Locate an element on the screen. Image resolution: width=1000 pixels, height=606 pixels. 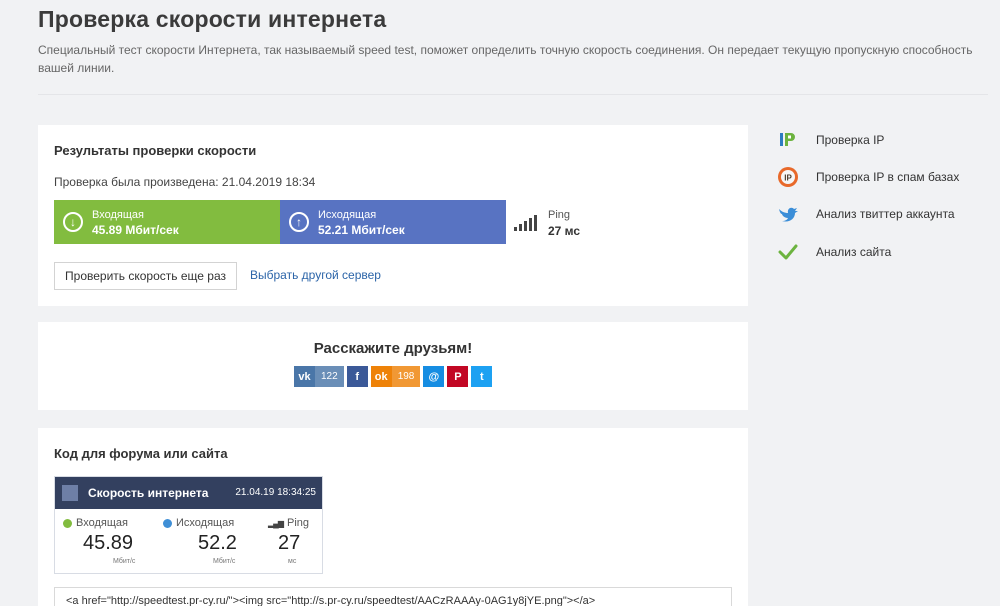
widget-download: Входящая 45.89 Мбит/с is located at coordinates (105, 541).